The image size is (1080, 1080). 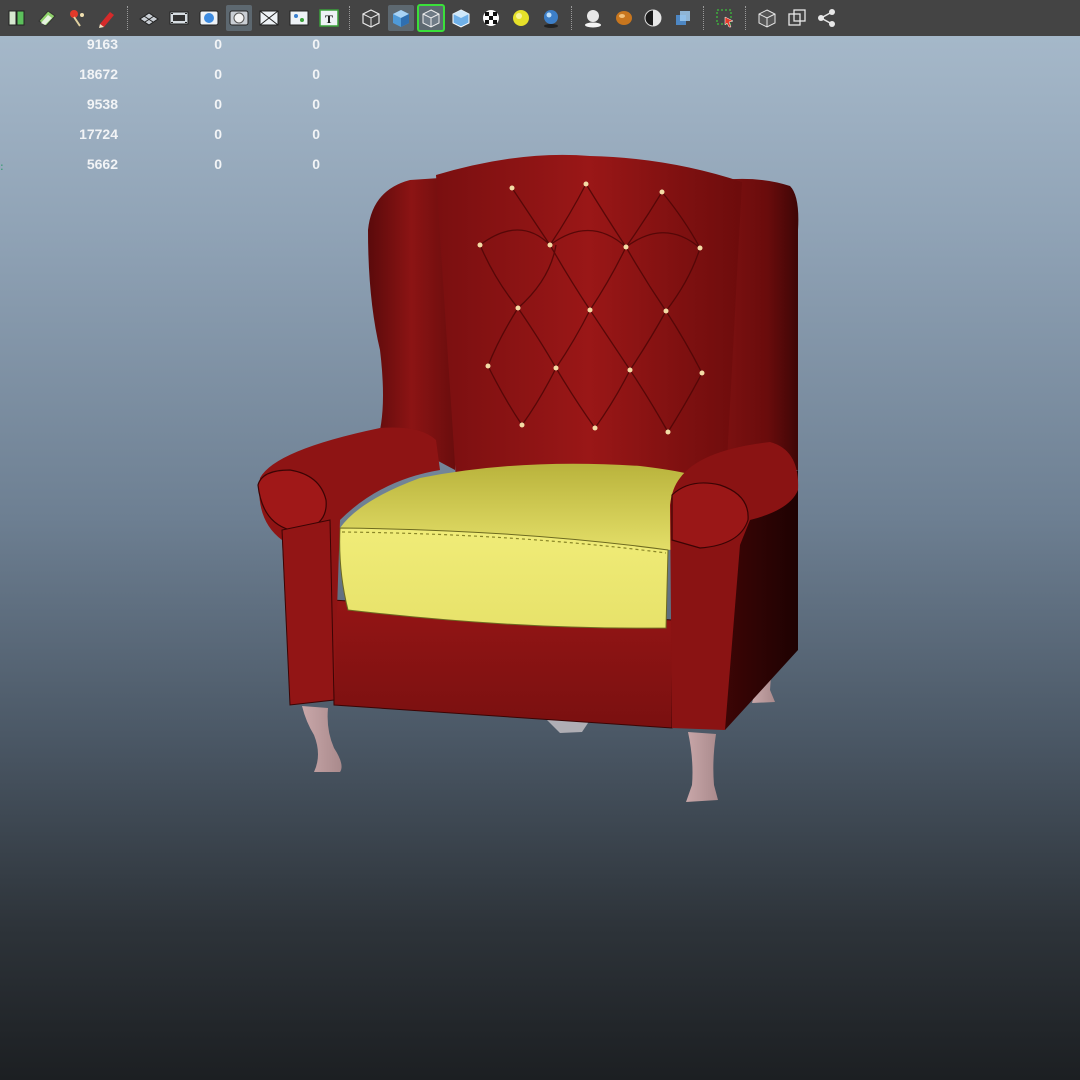 What do you see at coordinates (47, 18) in the screenshot?
I see `bookmark-icon` at bounding box center [47, 18].